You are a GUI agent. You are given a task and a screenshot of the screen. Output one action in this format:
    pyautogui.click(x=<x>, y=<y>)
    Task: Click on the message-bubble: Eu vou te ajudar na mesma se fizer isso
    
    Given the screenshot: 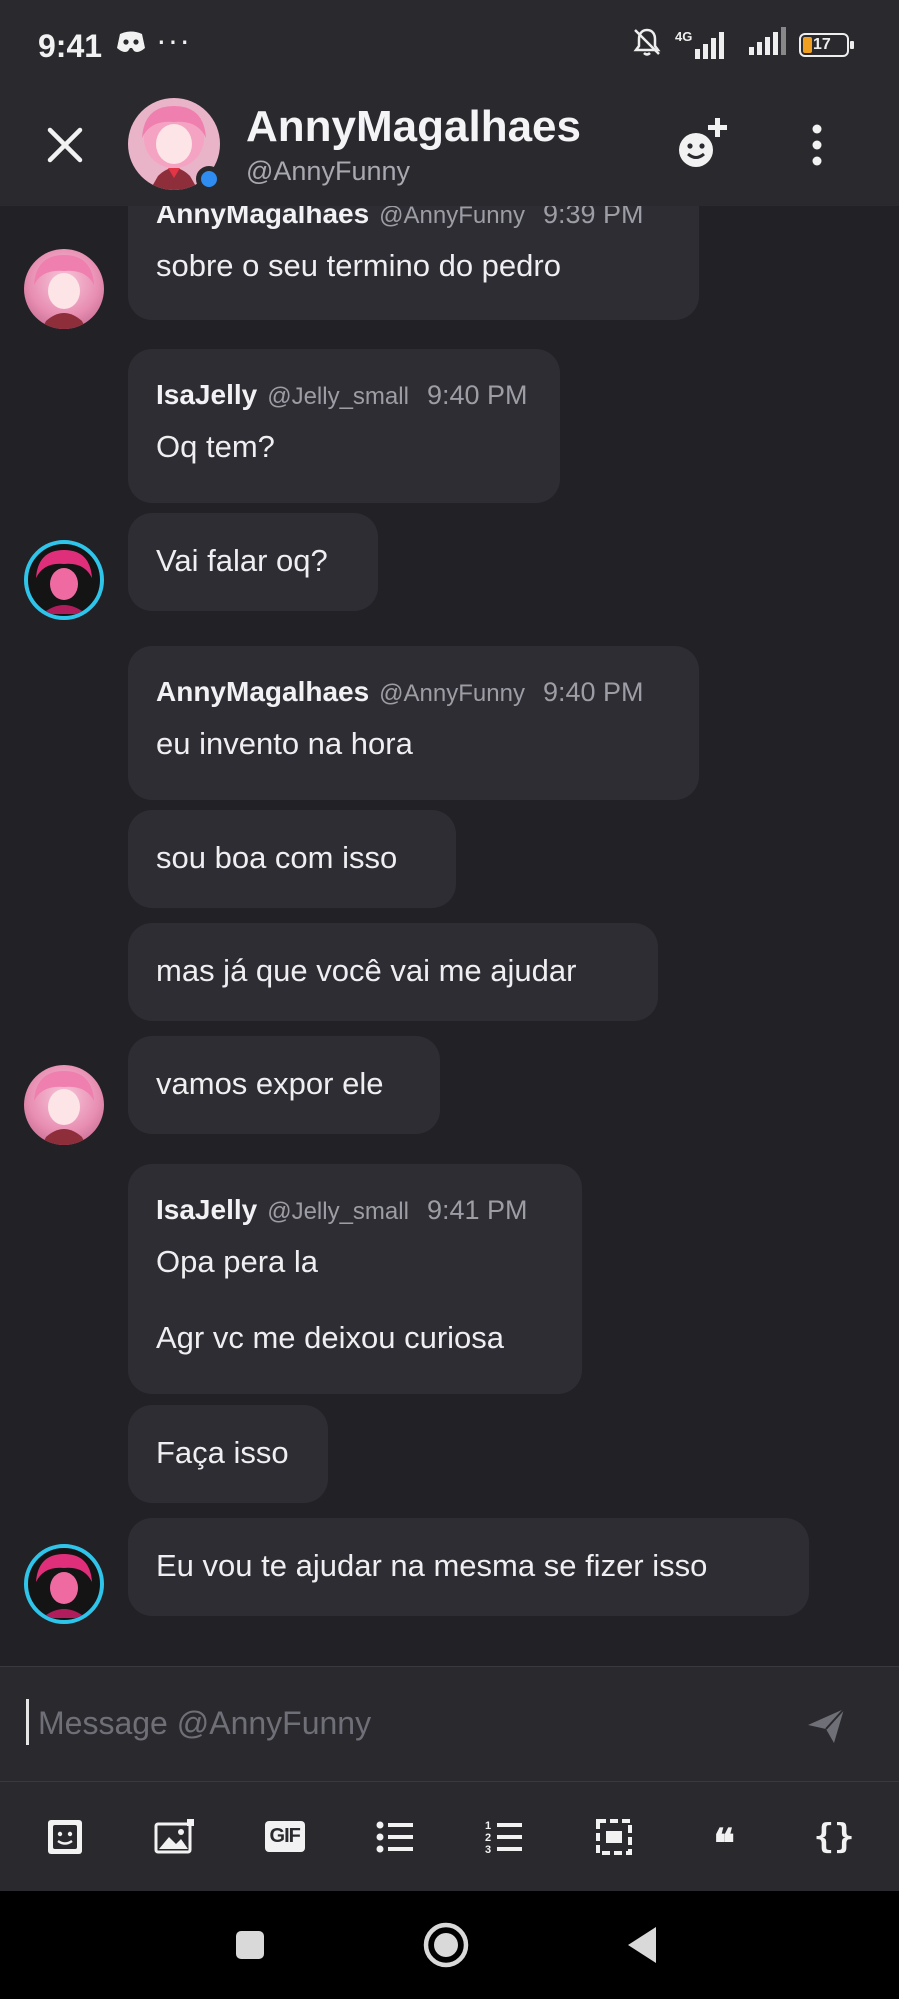 What is the action you would take?
    pyautogui.click(x=468, y=1567)
    